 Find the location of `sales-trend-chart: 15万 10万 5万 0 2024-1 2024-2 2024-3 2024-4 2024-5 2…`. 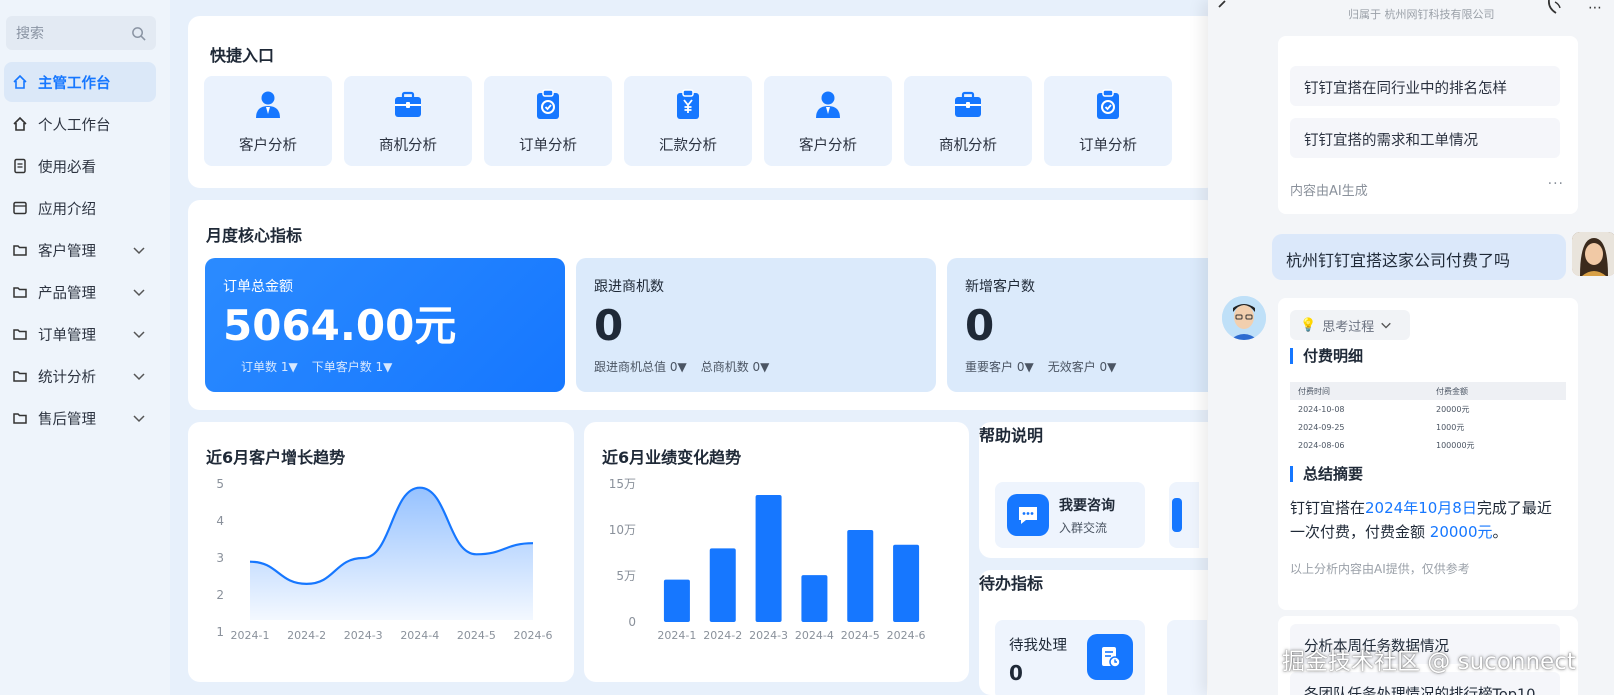

sales-trend-chart: 15万 10万 5万 0 2024-1 2024-2 2024-3 2024-4 2024-5 2… is located at coordinates (767, 559).